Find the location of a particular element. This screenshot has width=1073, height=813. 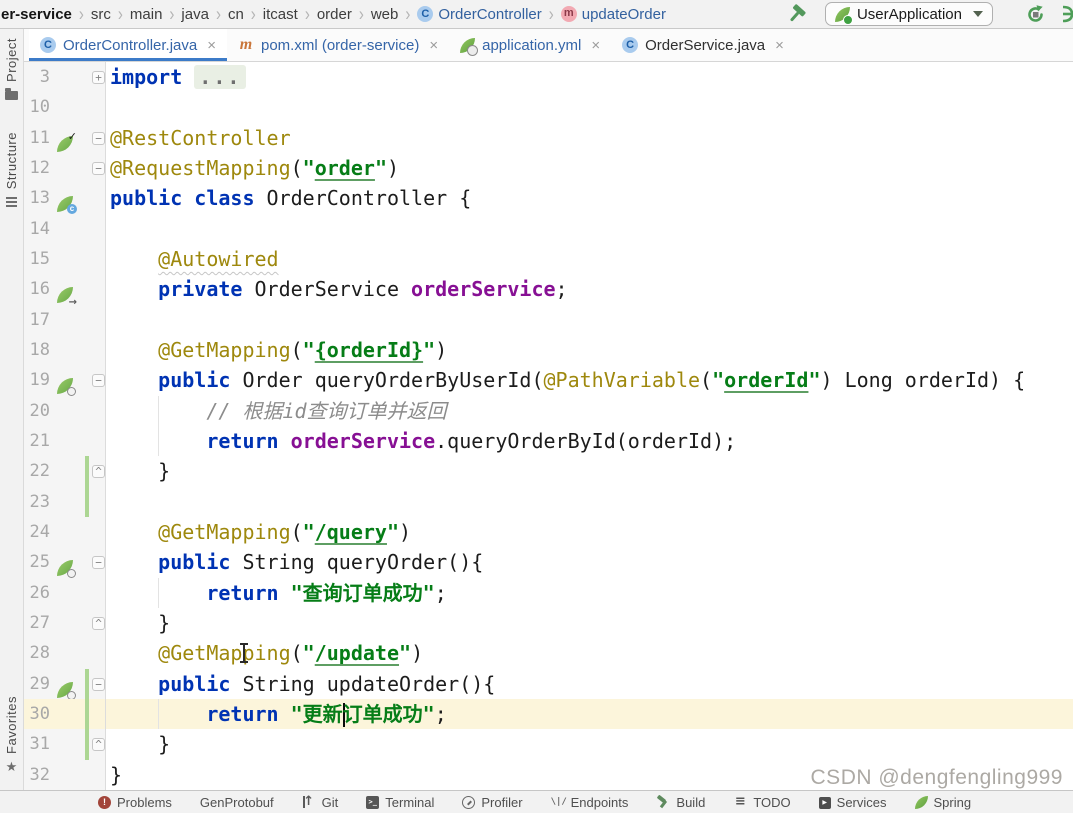

mouse-text-cursor is located at coordinates (244, 653).